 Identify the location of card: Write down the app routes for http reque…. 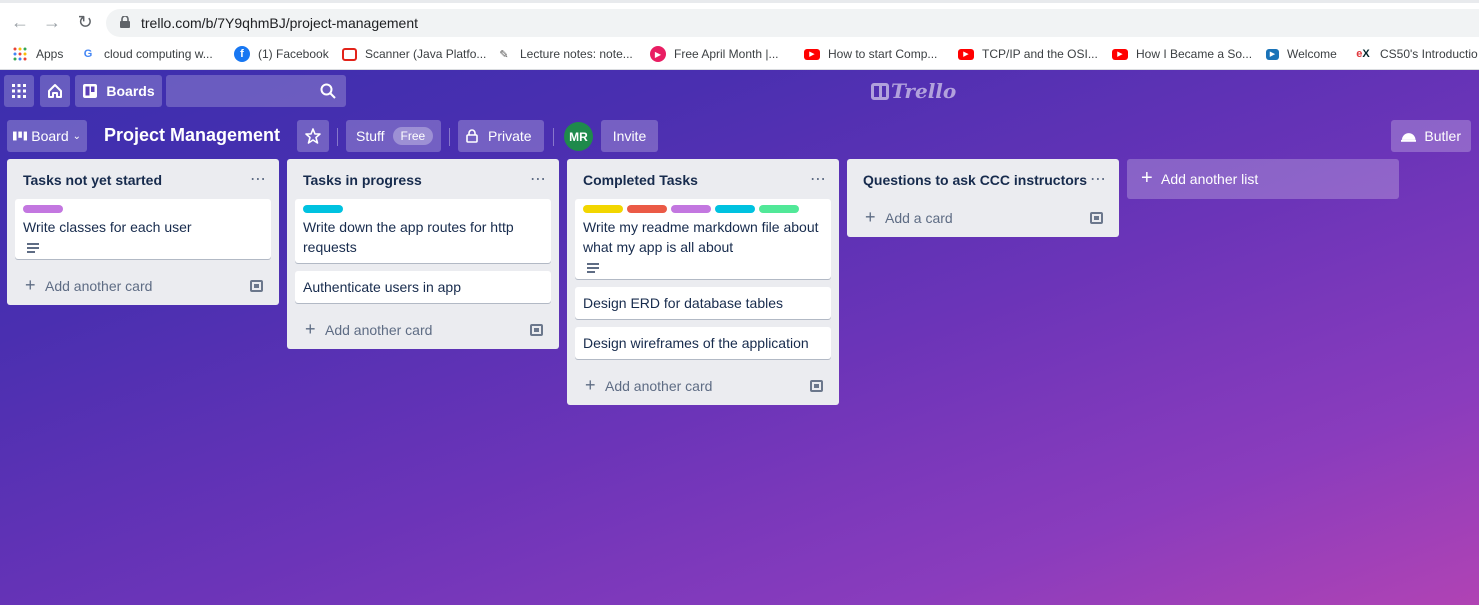
(423, 231).